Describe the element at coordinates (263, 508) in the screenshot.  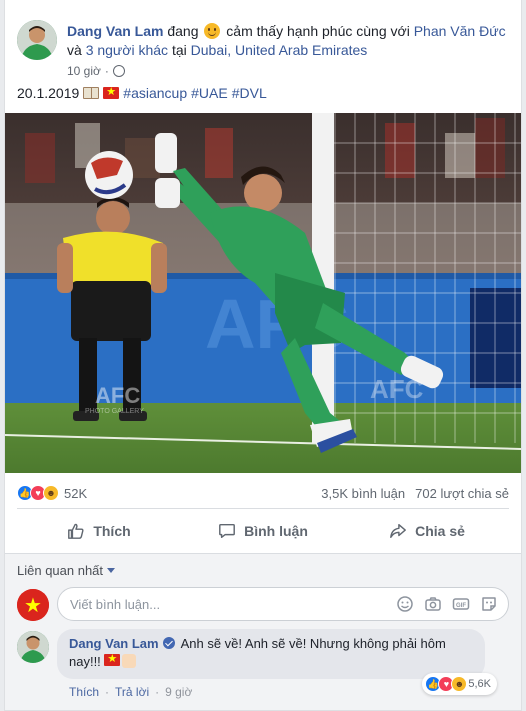
I see `stats-divider` at that location.